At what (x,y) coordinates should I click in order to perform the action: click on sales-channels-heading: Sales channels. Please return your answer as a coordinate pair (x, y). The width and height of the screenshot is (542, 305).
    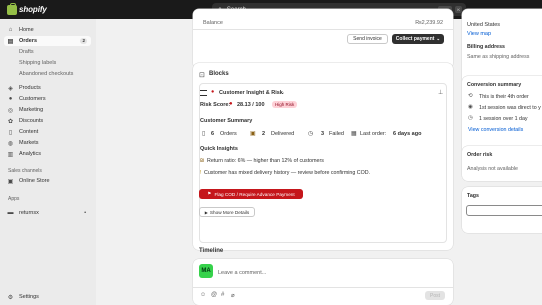
    Looking at the image, I should click on (25, 171).